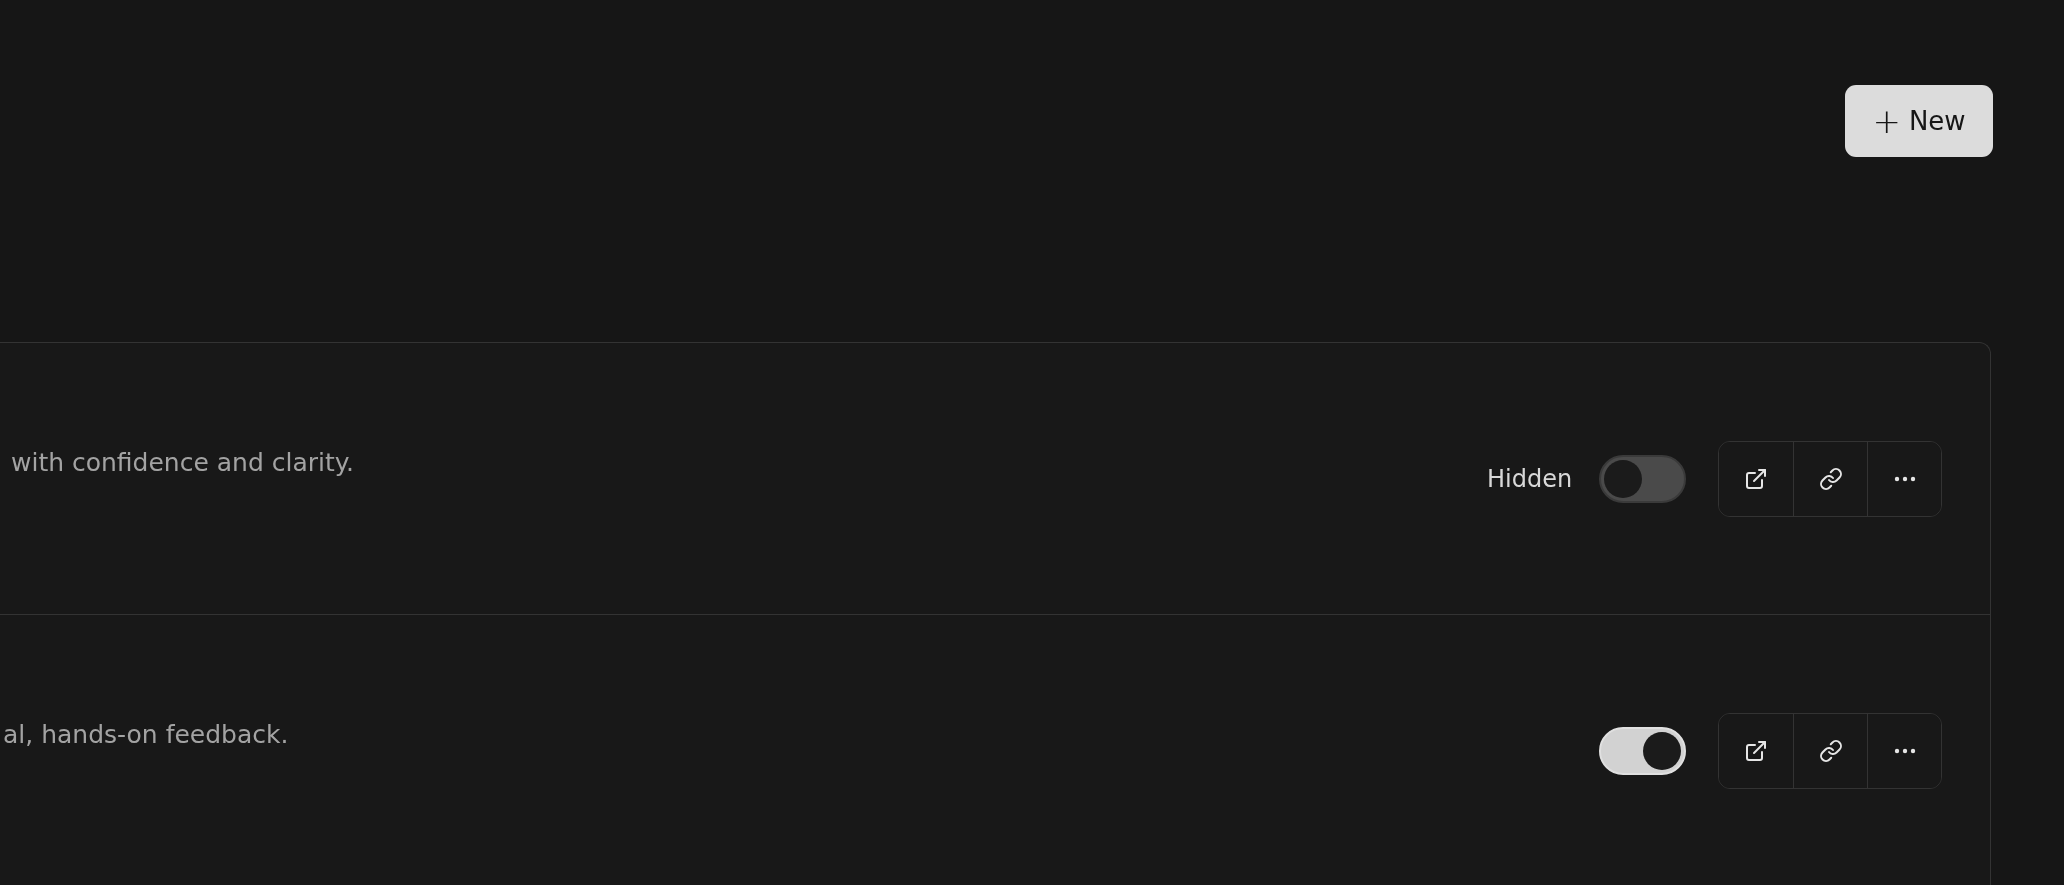 This screenshot has height=885, width=2064. What do you see at coordinates (1642, 478) in the screenshot?
I see `visibility-toggle` at bounding box center [1642, 478].